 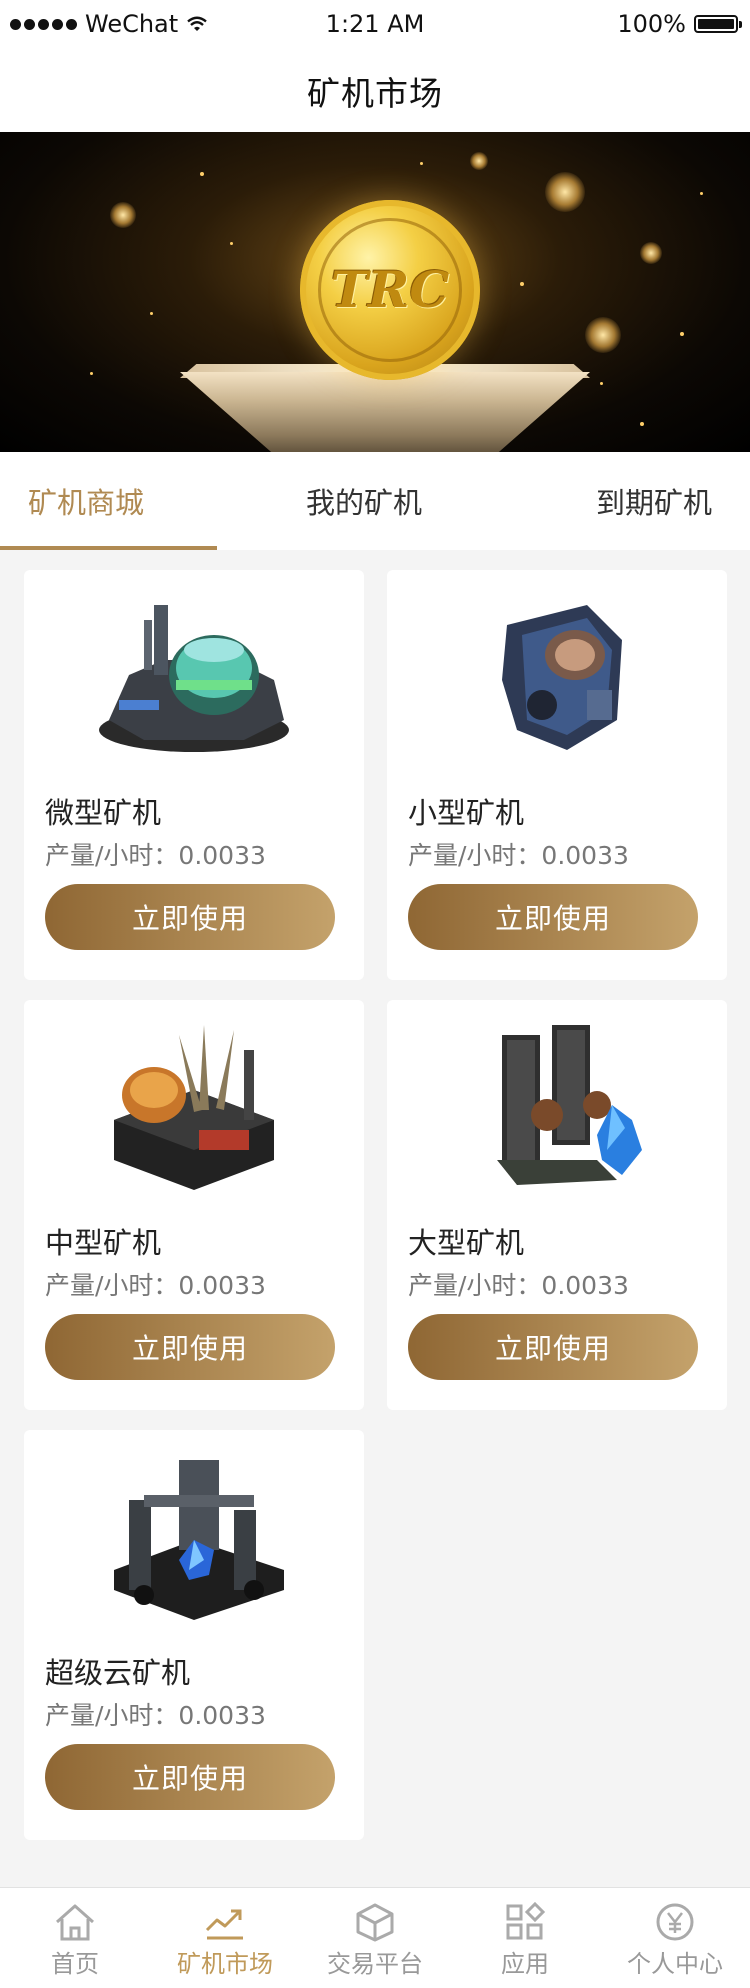 I want to click on miner-card: 小型矿机 产量/小时：0.0033 立即使用, so click(x=557, y=775).